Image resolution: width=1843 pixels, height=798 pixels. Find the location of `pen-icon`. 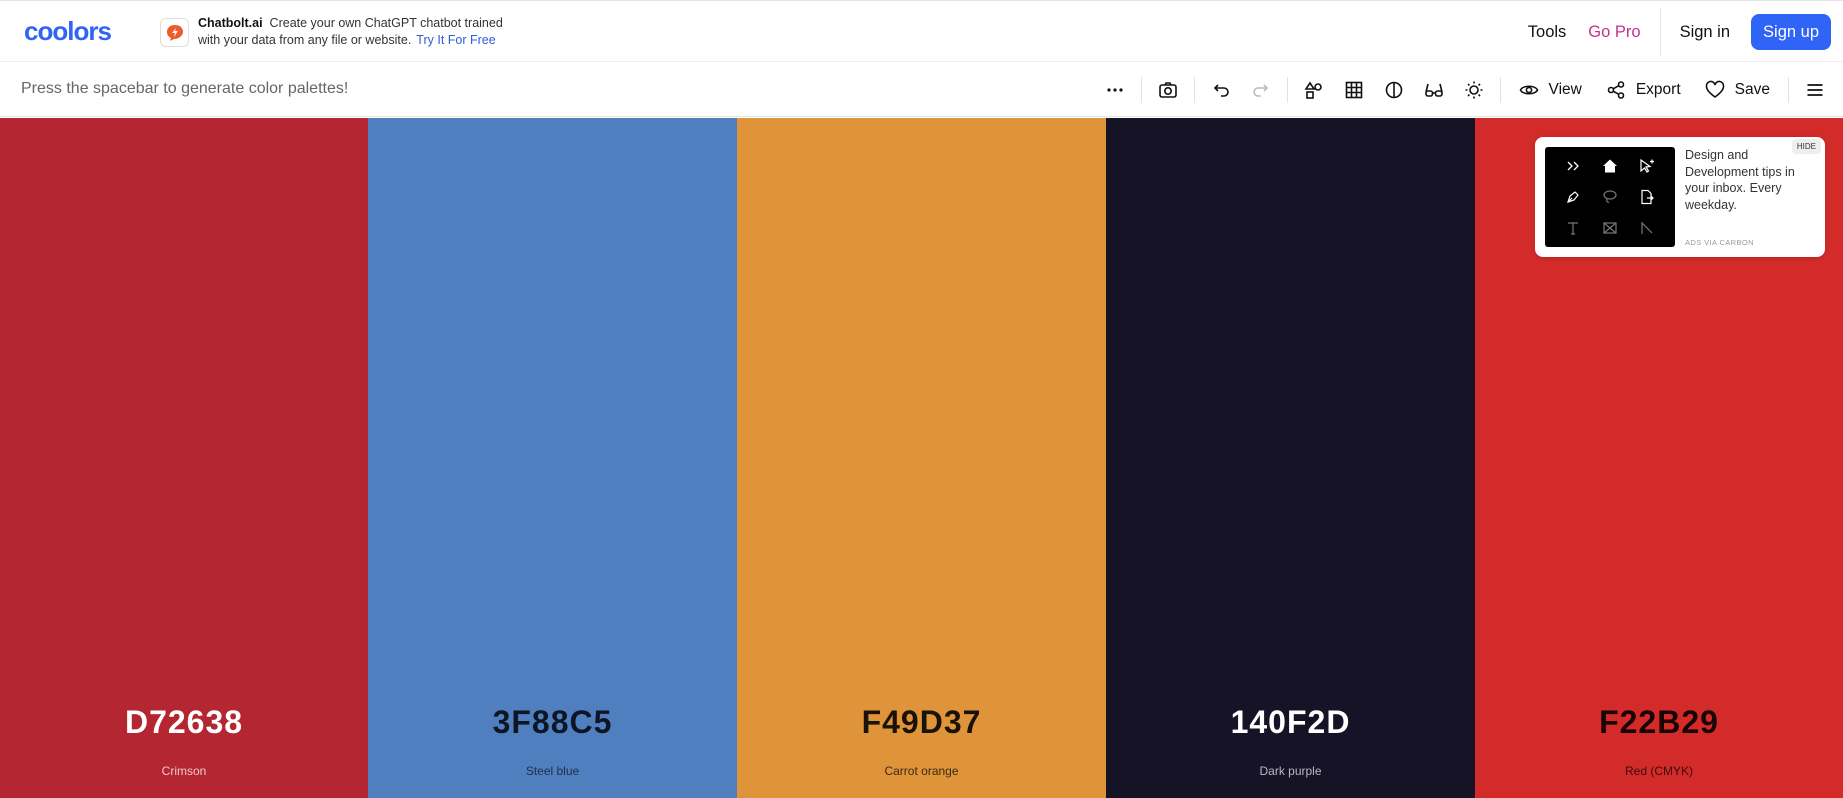

pen-icon is located at coordinates (1573, 197).